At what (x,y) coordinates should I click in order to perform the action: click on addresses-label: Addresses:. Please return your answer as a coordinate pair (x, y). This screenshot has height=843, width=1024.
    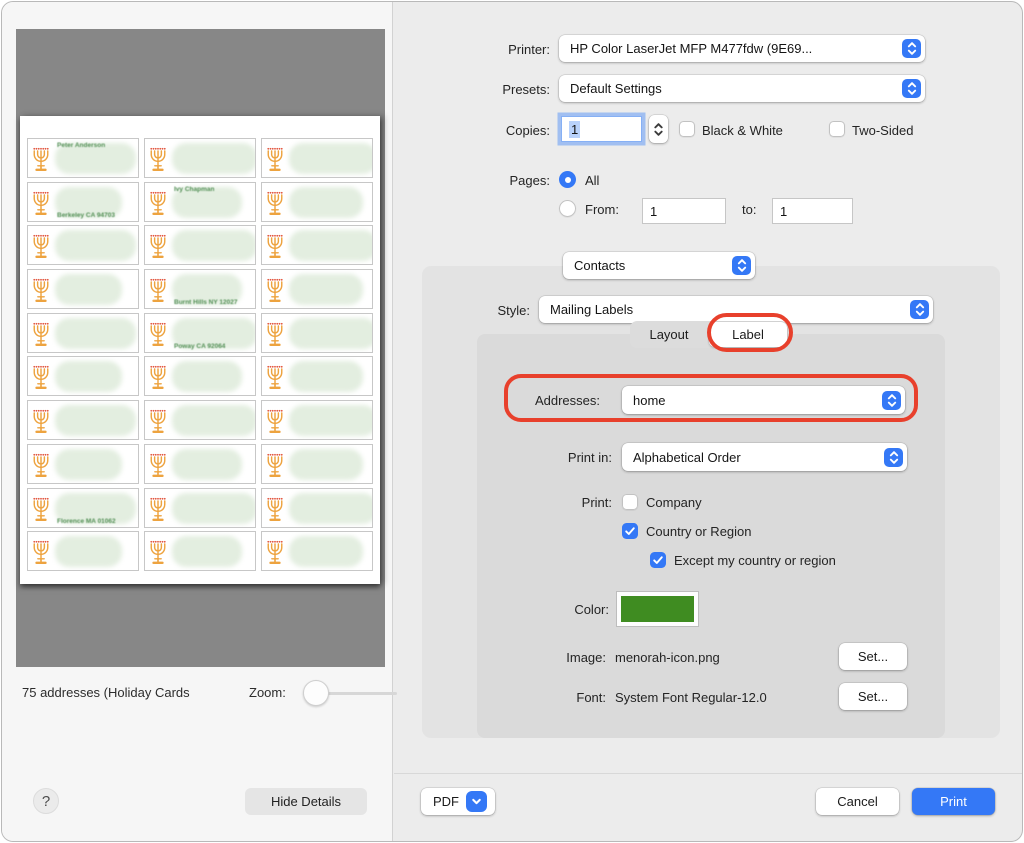
    Looking at the image, I should click on (567, 400).